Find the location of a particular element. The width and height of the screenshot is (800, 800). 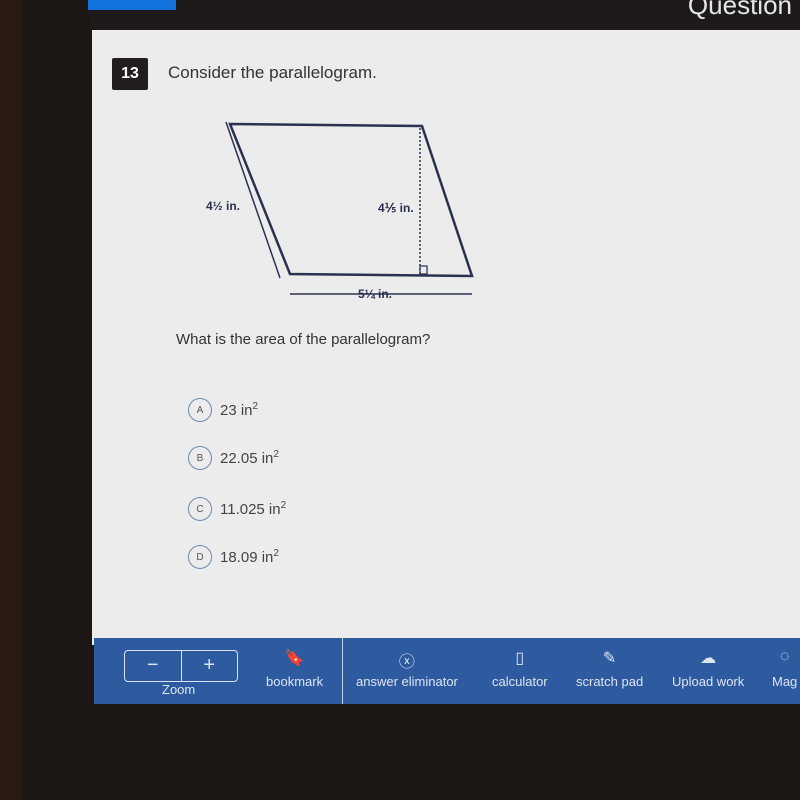

choice-a-text: 23 in2 is located at coordinates (239, 410).